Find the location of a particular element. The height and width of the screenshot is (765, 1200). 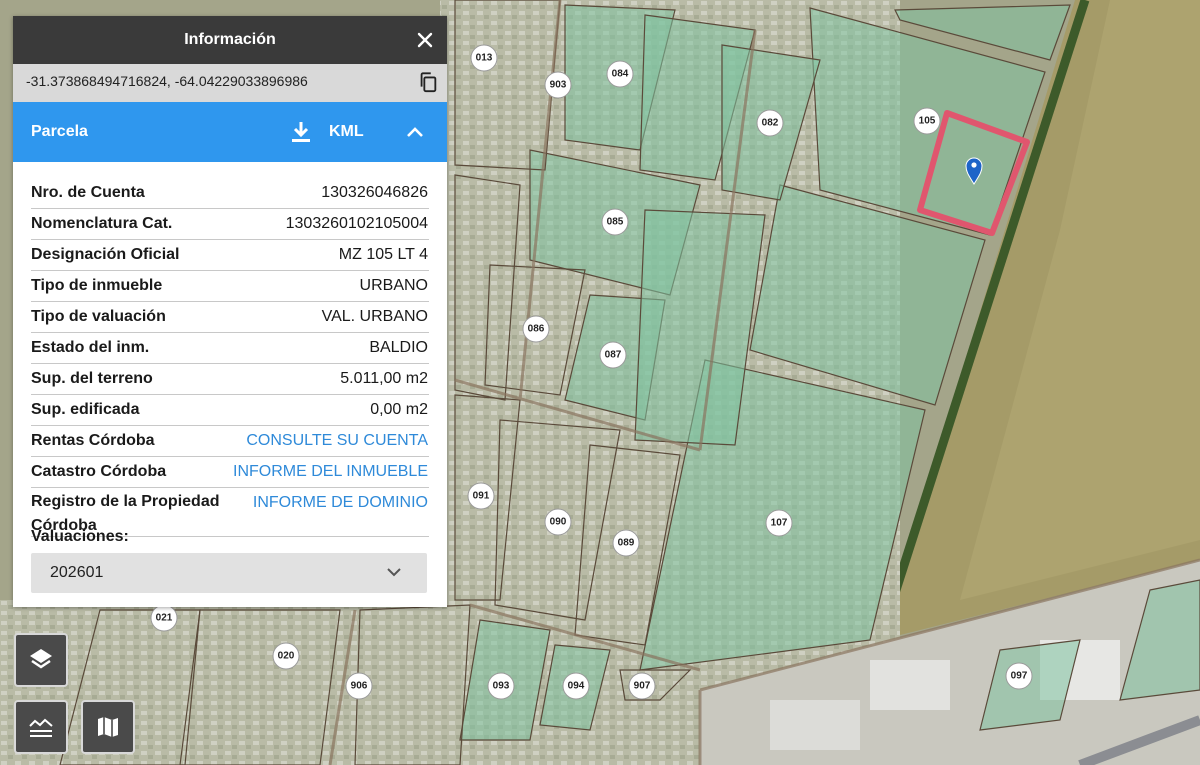

panel-title: Información is located at coordinates (230, 39).